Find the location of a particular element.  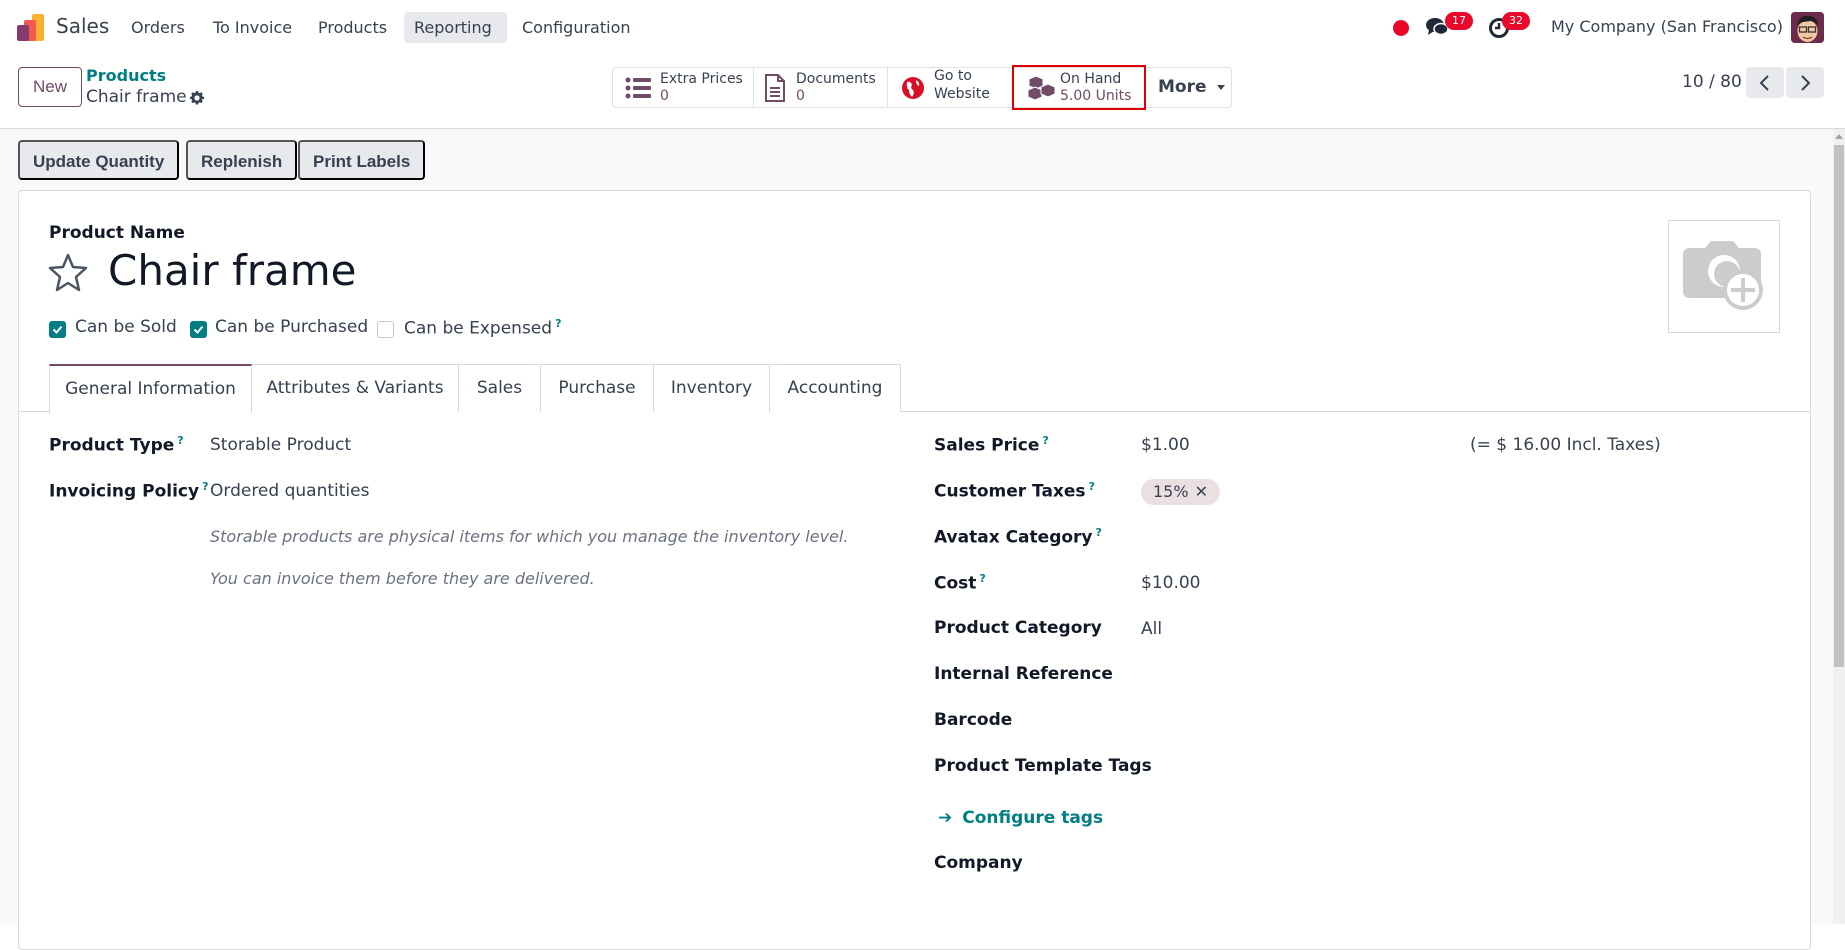

invoicing-policy-label: Invoicing Policy? is located at coordinates (128, 491).